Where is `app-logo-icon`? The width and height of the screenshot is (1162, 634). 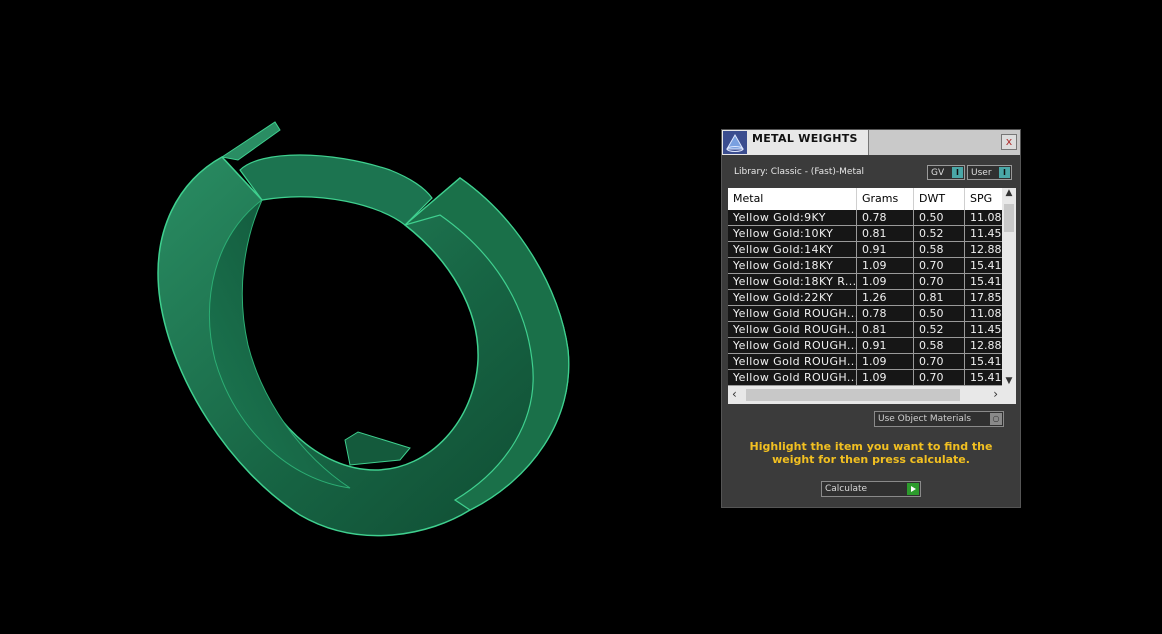 app-logo-icon is located at coordinates (735, 142).